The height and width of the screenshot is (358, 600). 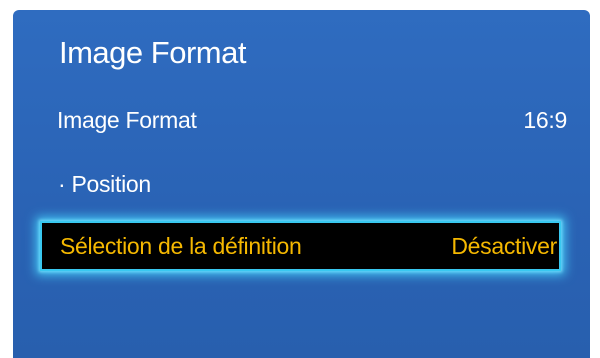 What do you see at coordinates (504, 245) in the screenshot?
I see `menu-item-value: Désactiver` at bounding box center [504, 245].